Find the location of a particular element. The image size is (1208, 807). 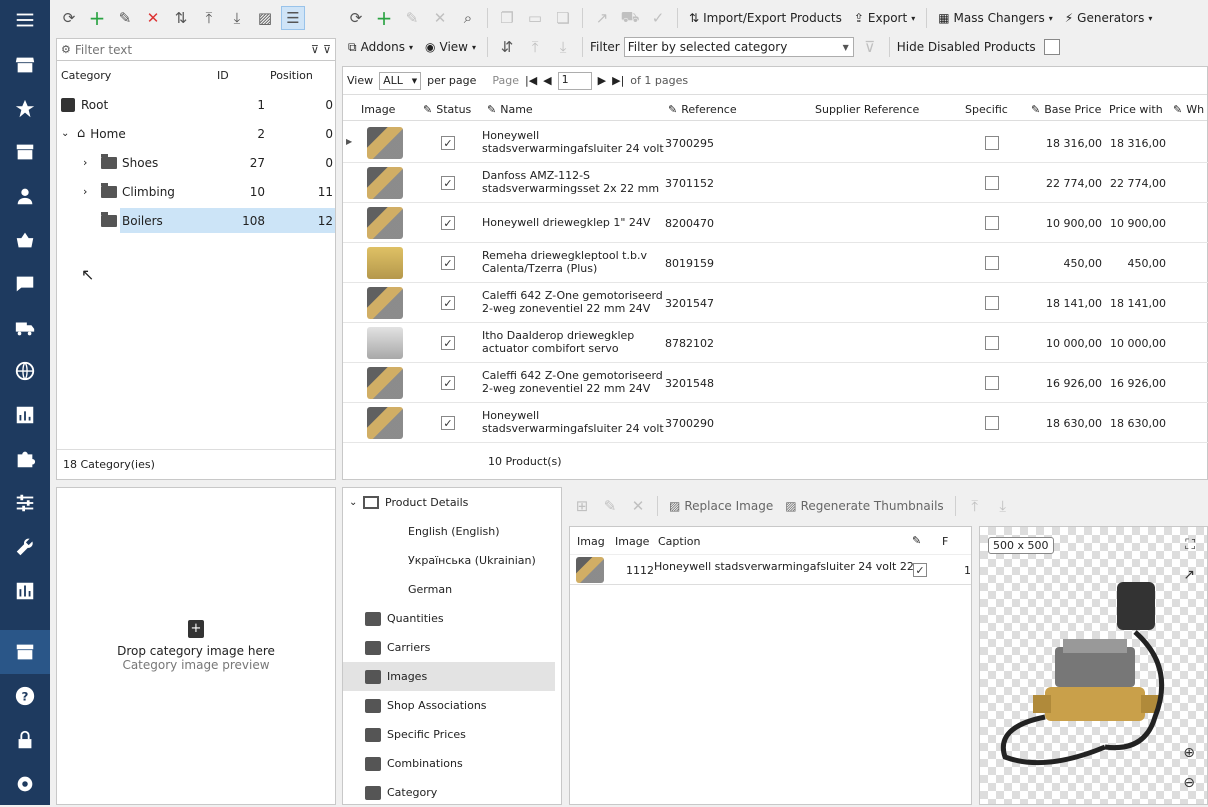

base-price: 18 141,00 is located at coordinates (1062, 303).